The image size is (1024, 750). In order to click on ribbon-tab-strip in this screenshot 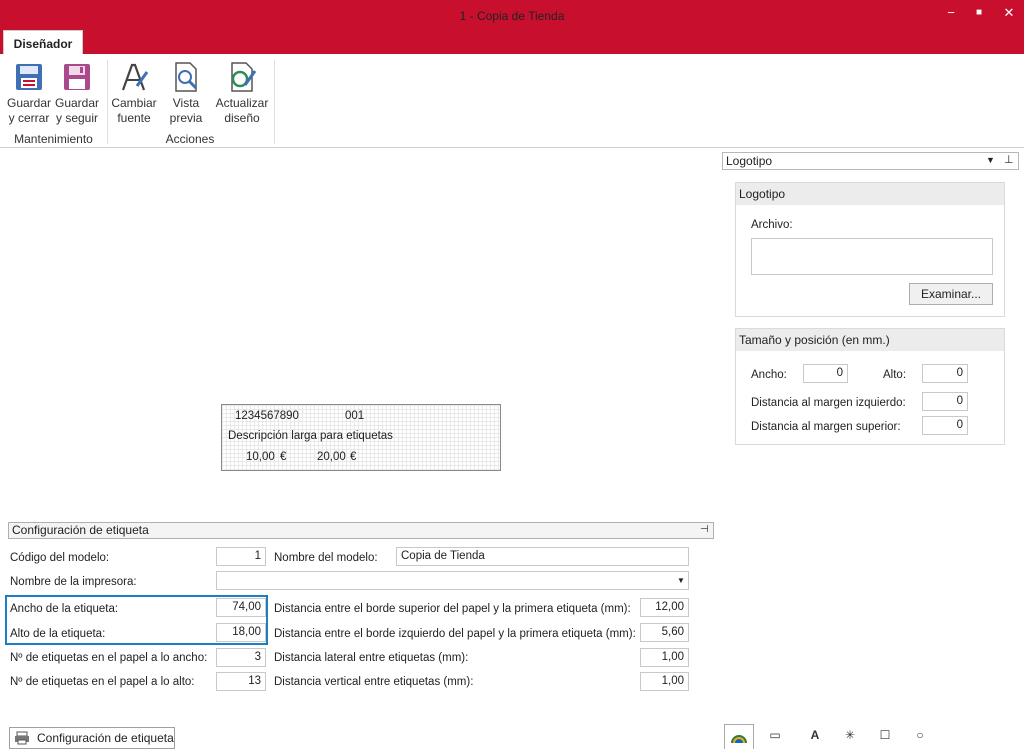, I will do `click(512, 43)`.